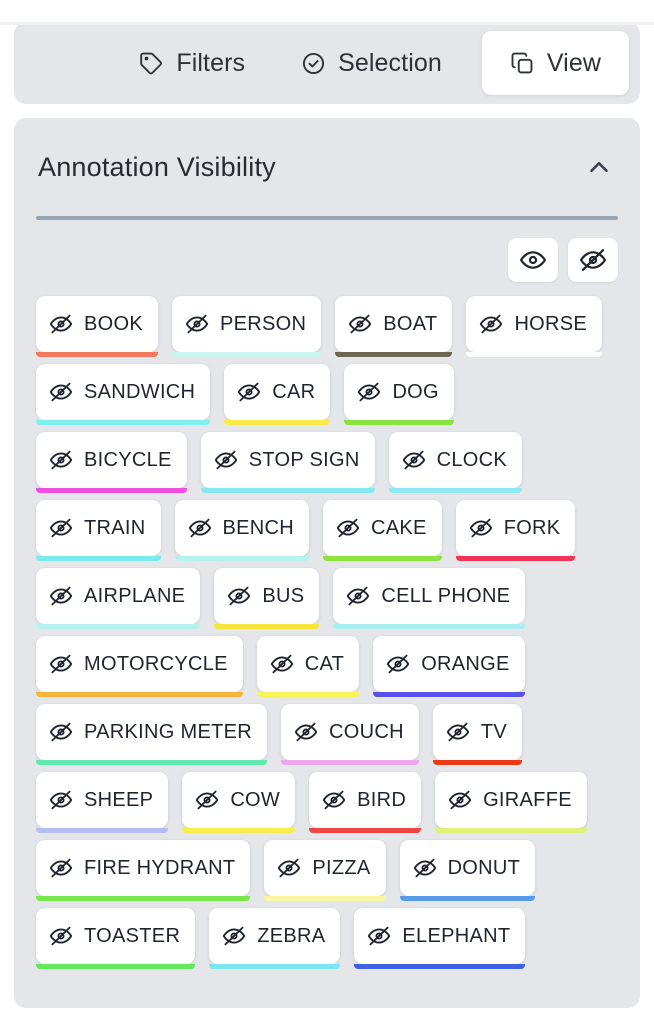 The height and width of the screenshot is (1034, 654). I want to click on annotation-class-chip: MOTORCYCLE, so click(139, 666).